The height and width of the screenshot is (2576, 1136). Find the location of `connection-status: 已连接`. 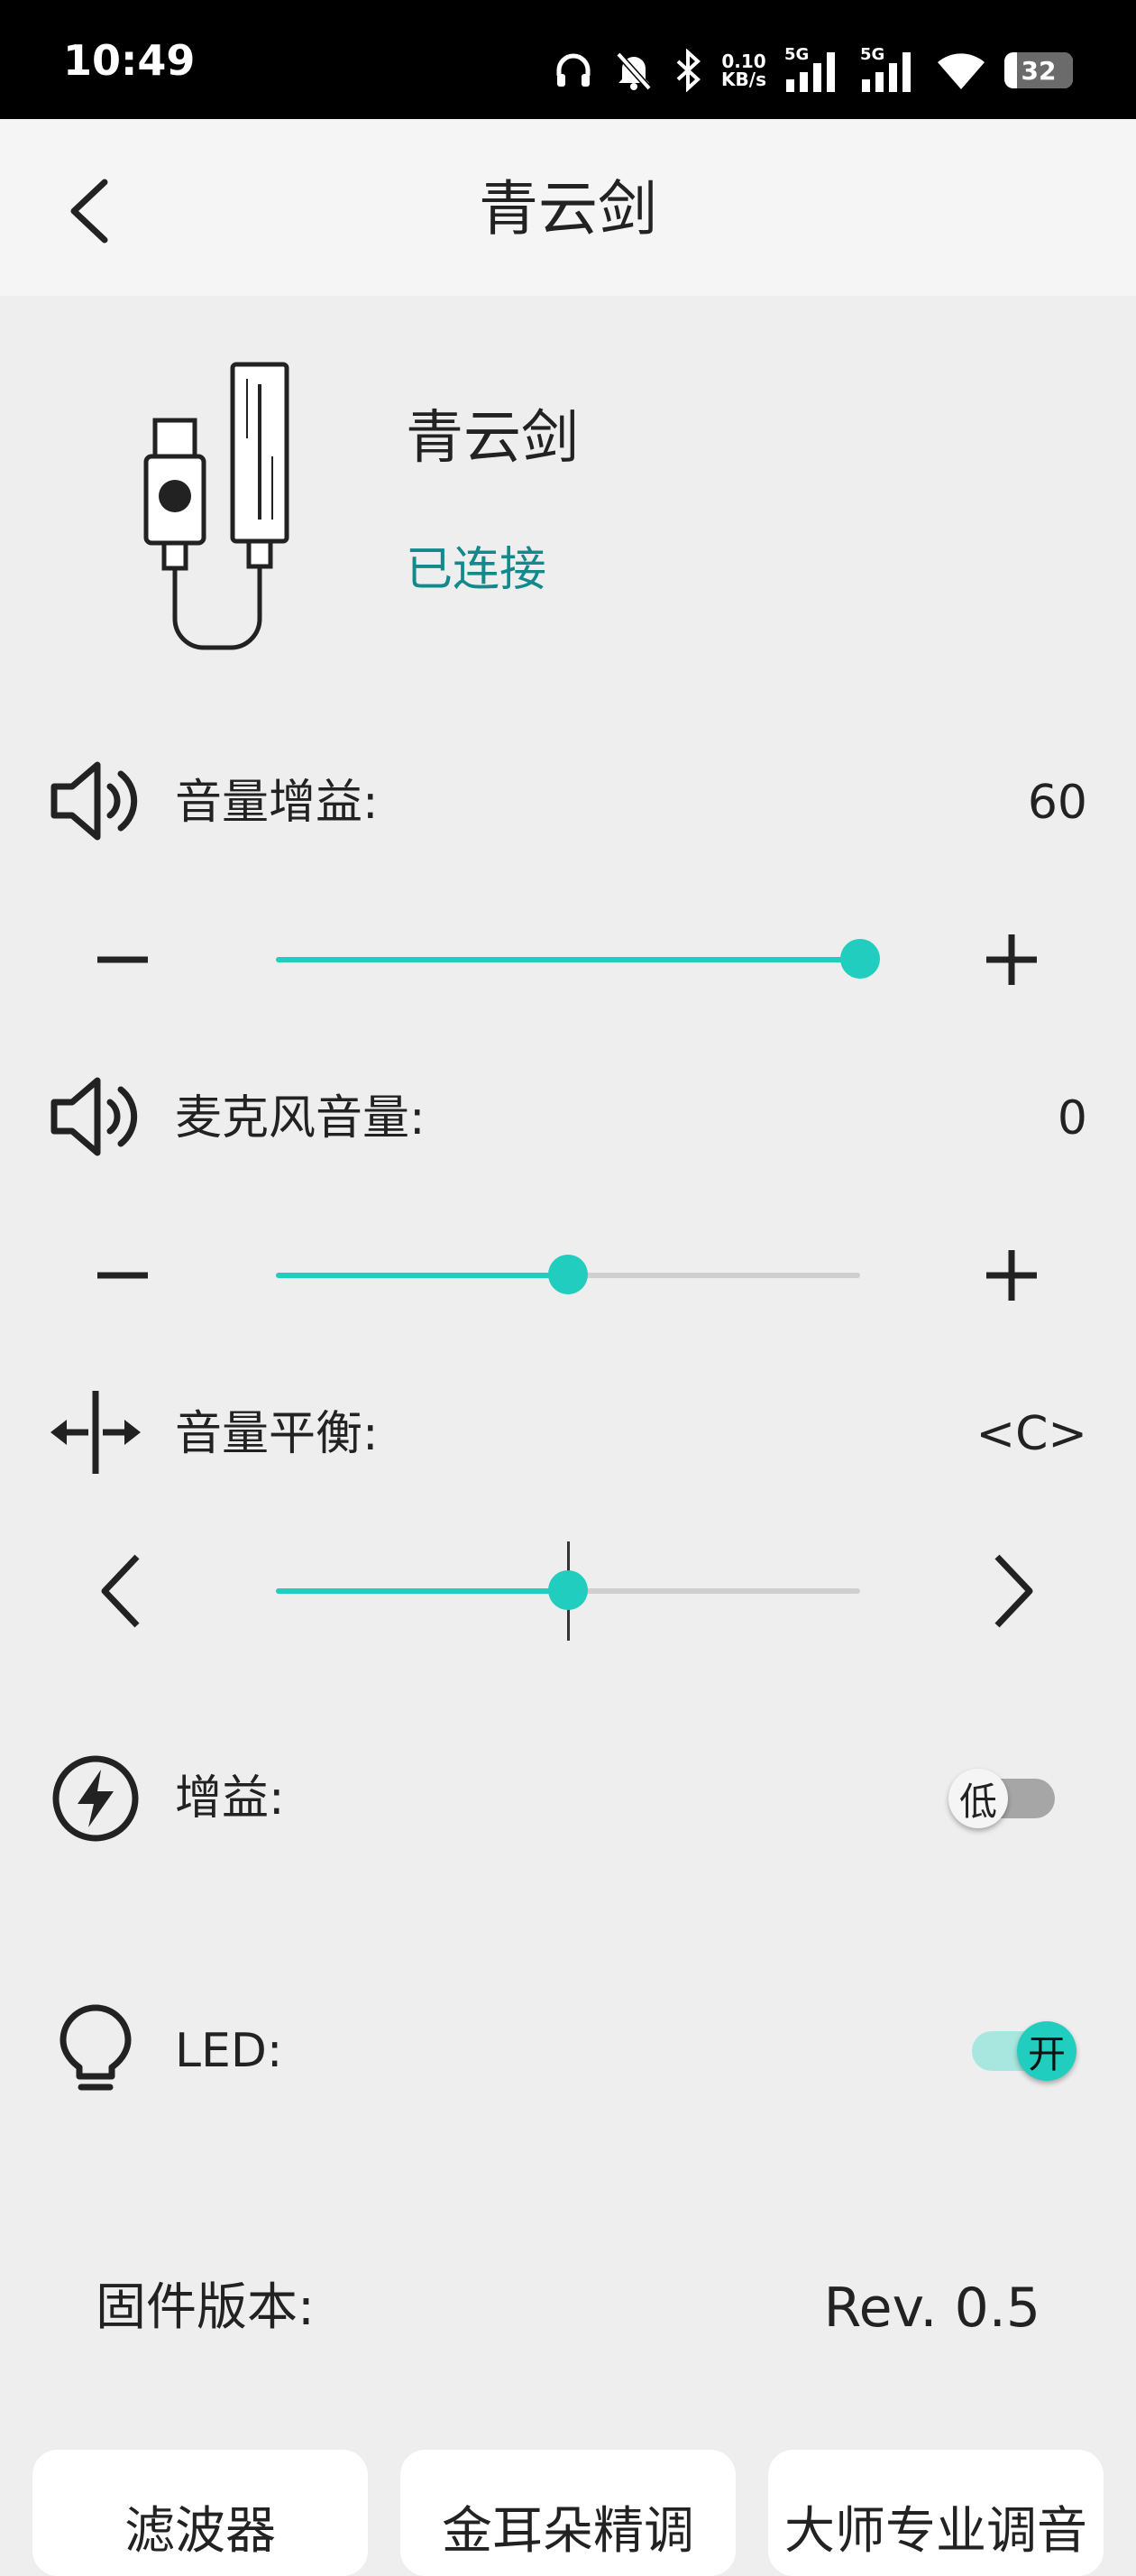

connection-status: 已连接 is located at coordinates (476, 570).